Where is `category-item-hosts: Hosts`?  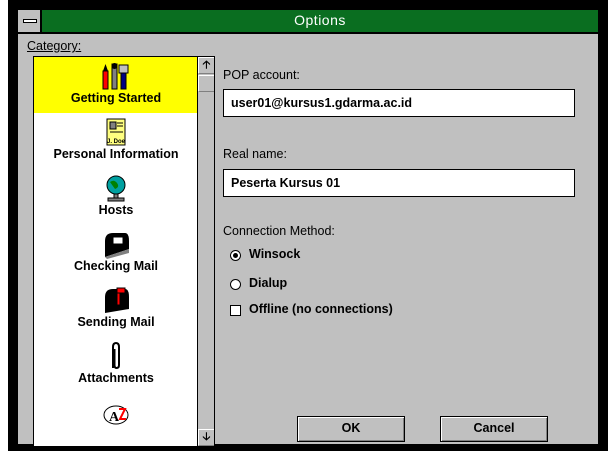
category-item-hosts: Hosts is located at coordinates (116, 197).